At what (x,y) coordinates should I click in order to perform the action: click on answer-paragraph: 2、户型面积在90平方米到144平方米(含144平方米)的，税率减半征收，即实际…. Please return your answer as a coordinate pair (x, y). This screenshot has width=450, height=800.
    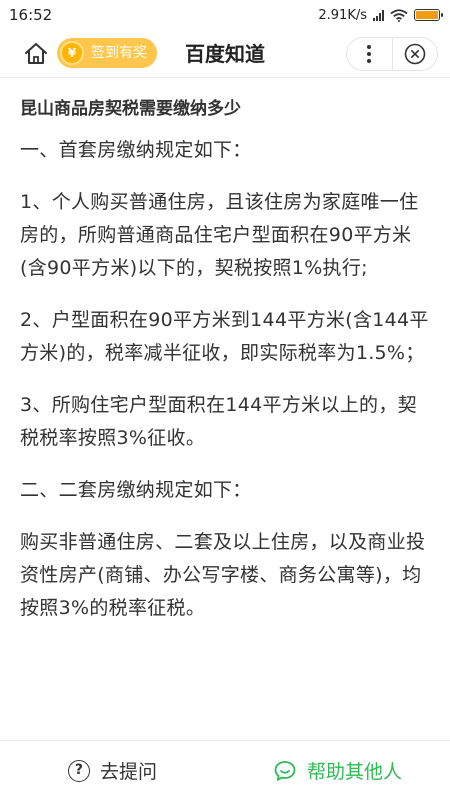
    Looking at the image, I should click on (224, 336).